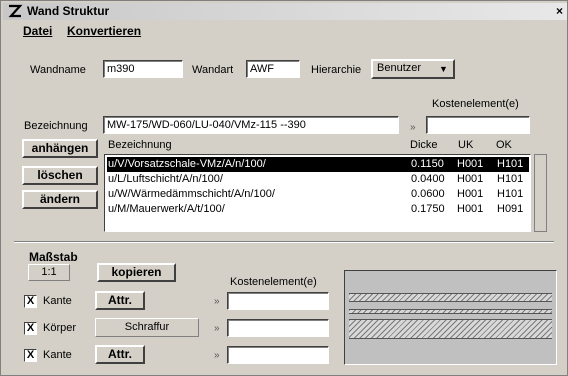 This screenshot has width=568, height=376. Describe the element at coordinates (147, 327) in the screenshot. I see `schraffur-button: Schraffur` at that location.